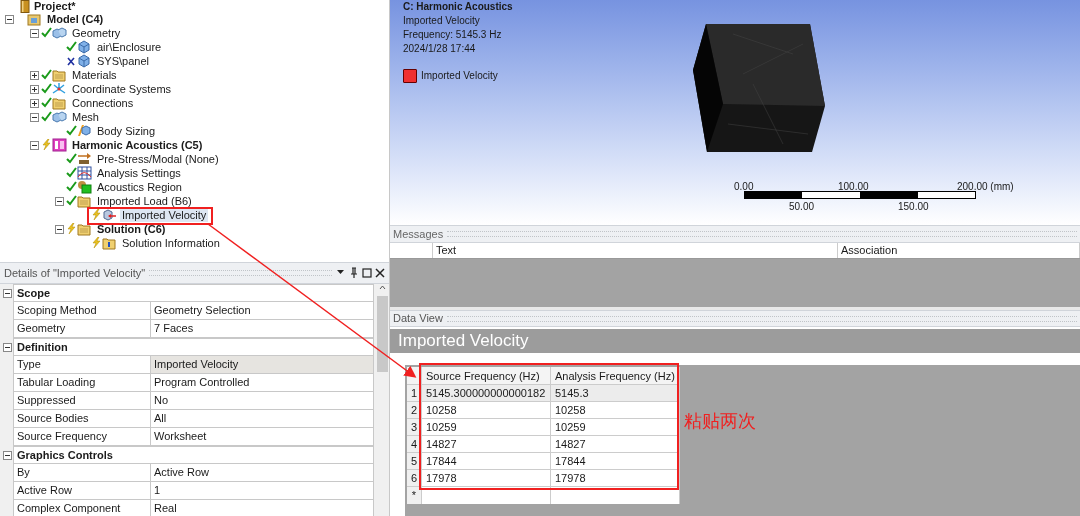 The width and height of the screenshot is (1080, 516). Describe the element at coordinates (193, 293) in the screenshot. I see `group-heading: Scope` at that location.